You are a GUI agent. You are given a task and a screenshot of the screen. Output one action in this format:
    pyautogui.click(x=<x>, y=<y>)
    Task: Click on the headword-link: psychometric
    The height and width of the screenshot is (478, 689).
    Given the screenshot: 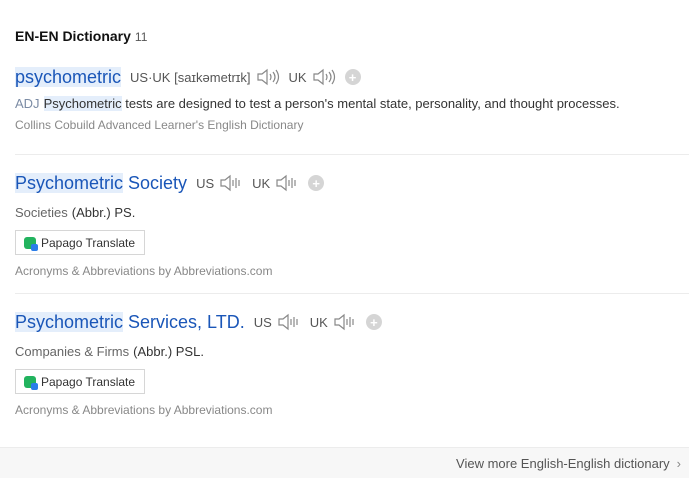 What is the action you would take?
    pyautogui.click(x=68, y=77)
    